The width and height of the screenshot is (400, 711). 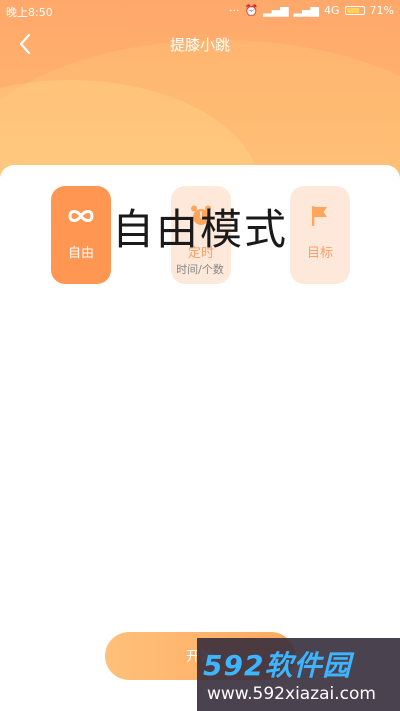 I want to click on watermark-url: www.592xiazai.com, so click(x=291, y=694).